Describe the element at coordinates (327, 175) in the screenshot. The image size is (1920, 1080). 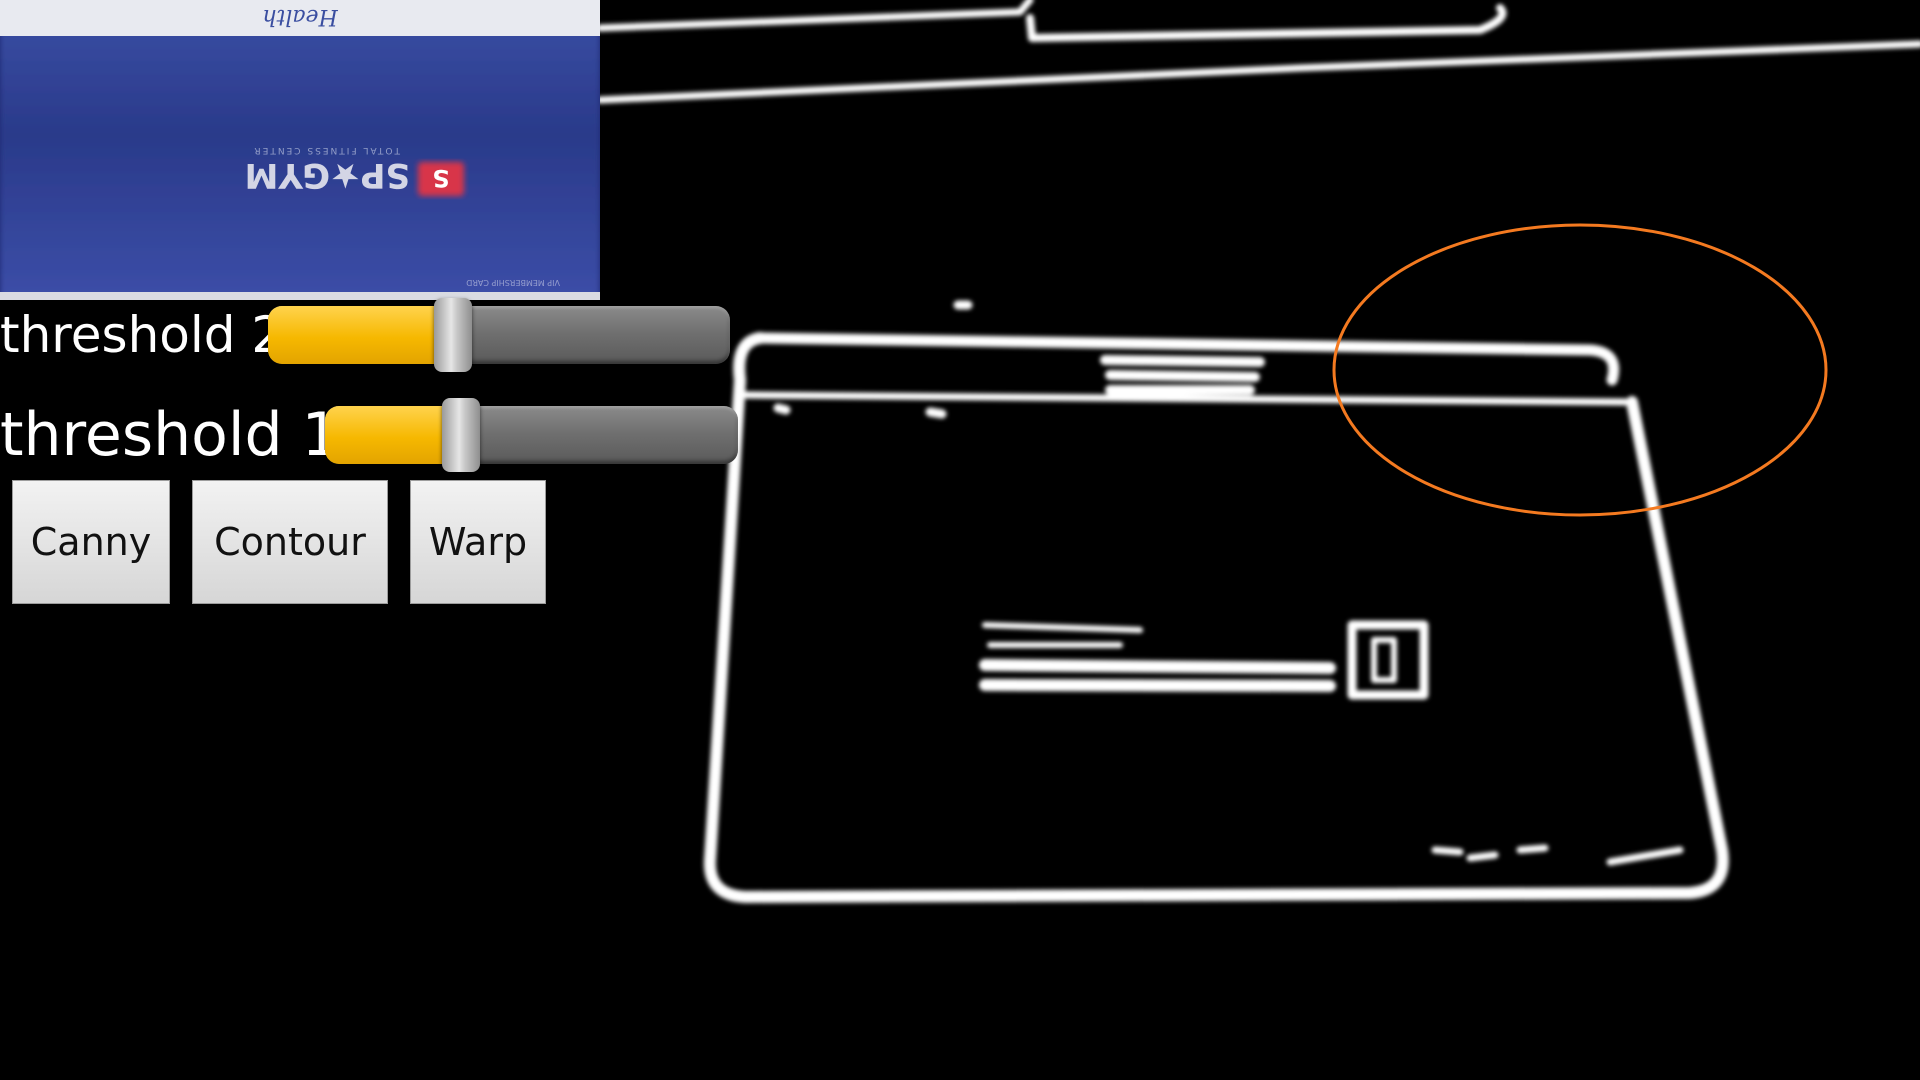
I see `card-brand-name: SP★GYM` at that location.